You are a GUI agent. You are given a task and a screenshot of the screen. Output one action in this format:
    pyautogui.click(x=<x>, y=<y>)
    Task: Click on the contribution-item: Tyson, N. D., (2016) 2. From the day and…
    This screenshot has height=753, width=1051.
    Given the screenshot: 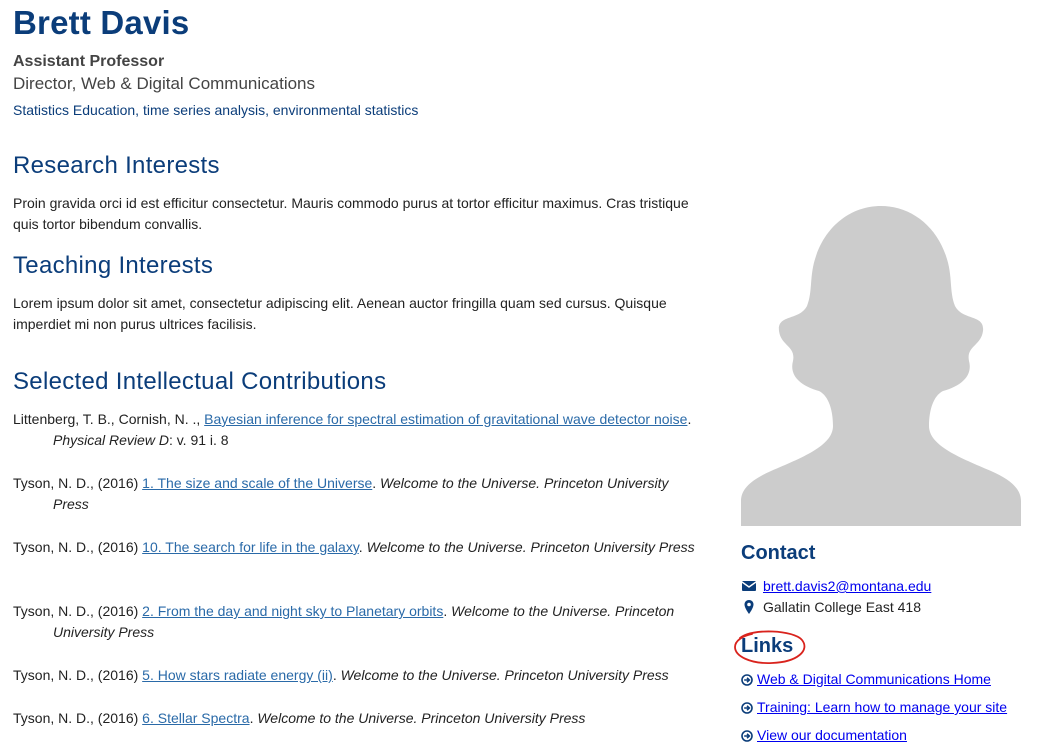 What is the action you would take?
    pyautogui.click(x=358, y=622)
    